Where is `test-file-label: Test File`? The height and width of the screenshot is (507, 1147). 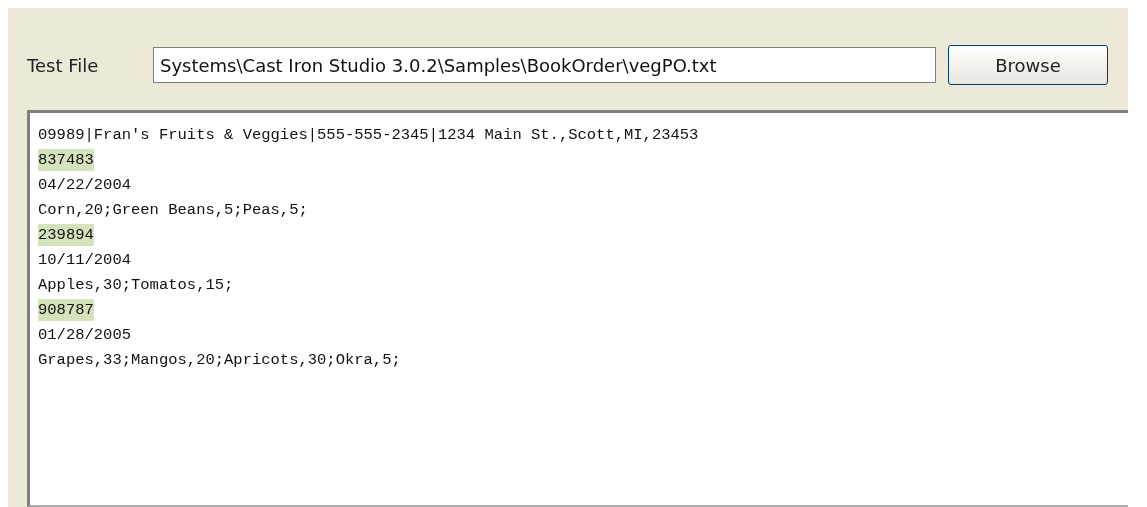
test-file-label: Test File is located at coordinates (63, 65).